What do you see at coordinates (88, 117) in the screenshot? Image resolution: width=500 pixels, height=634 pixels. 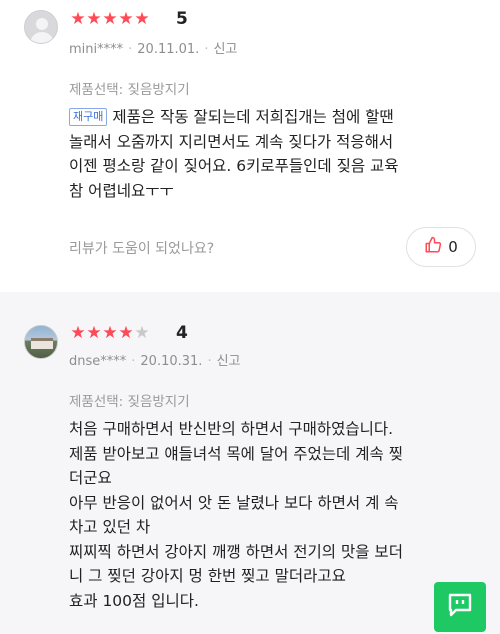 I see `repurchase-badge: 재구매` at bounding box center [88, 117].